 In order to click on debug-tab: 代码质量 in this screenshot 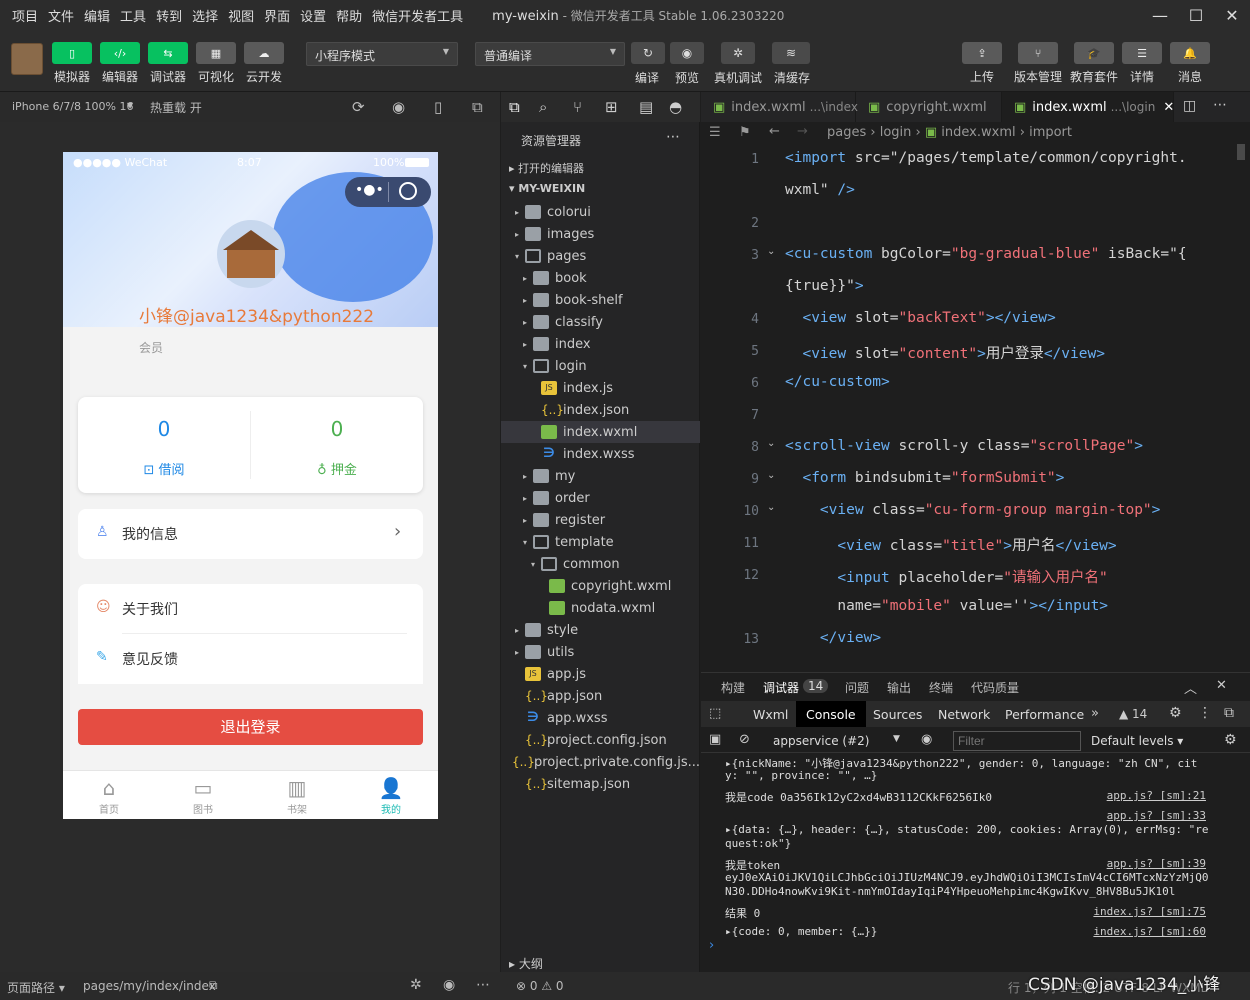, I will do `click(995, 687)`.